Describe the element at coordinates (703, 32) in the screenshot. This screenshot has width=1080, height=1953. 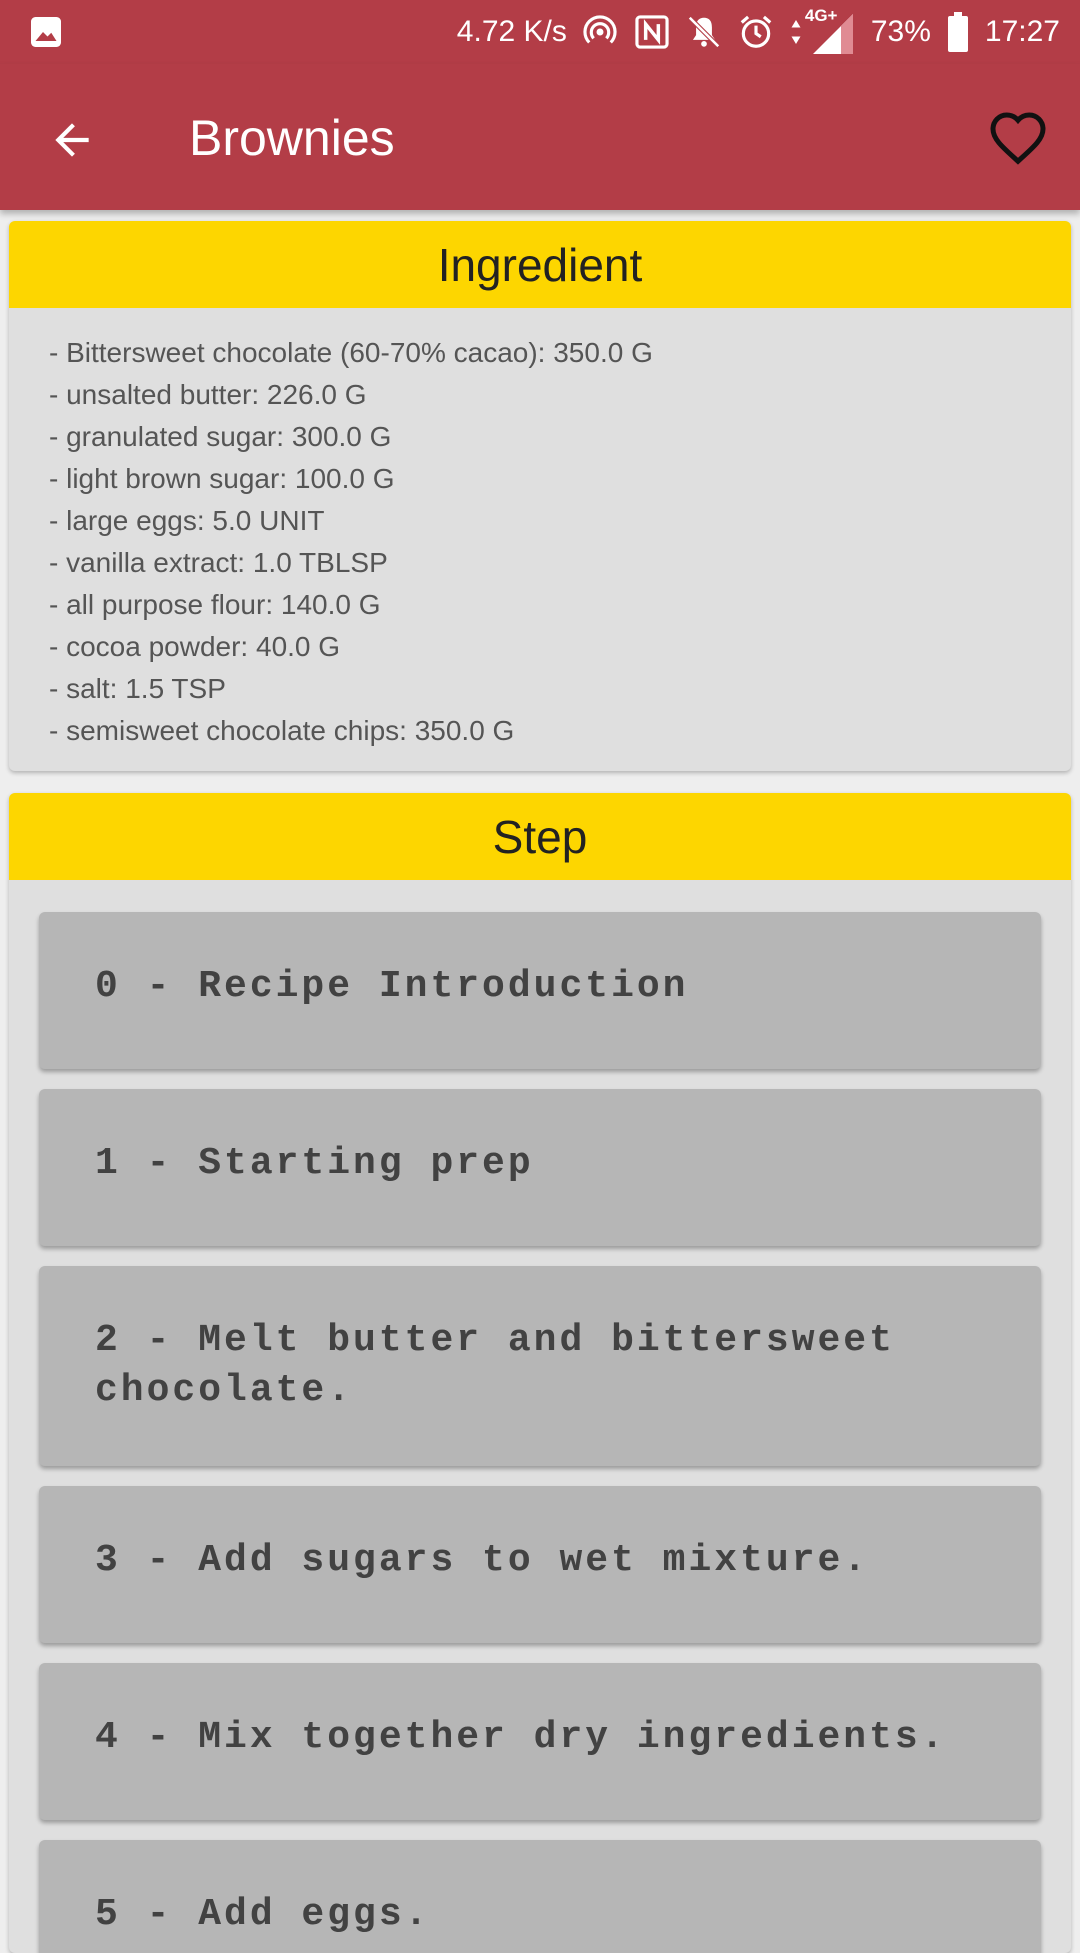
I see `bell-off-icon` at that location.